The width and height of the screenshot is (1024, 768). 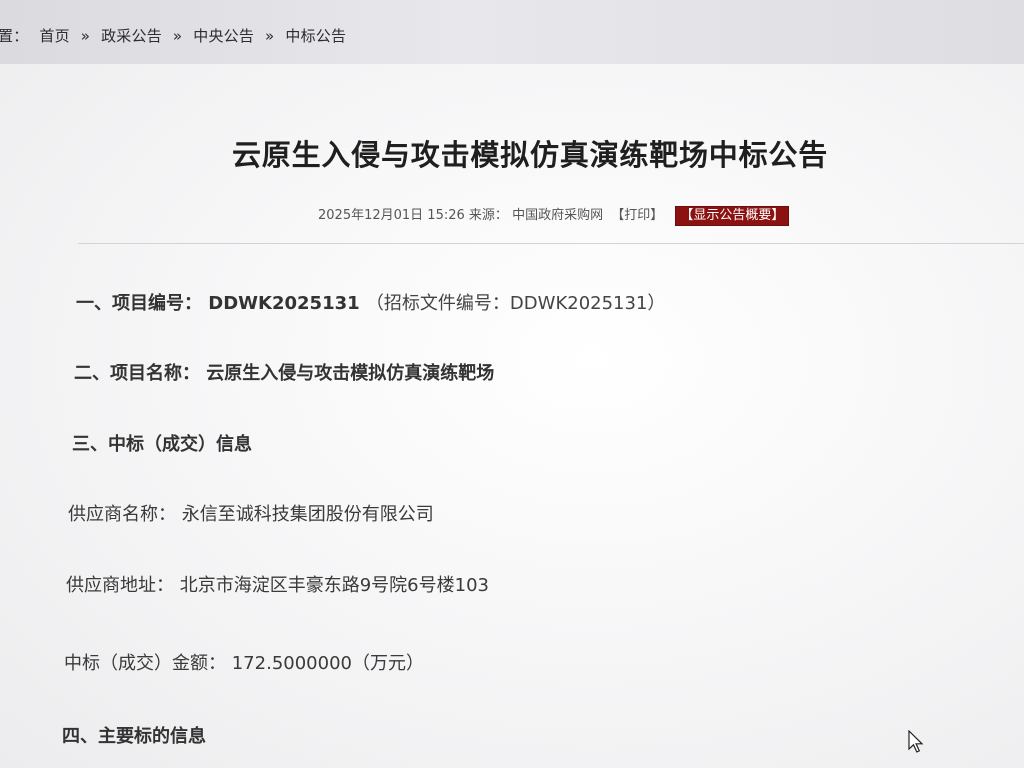 I want to click on award-amount-label: 中标（成交）金额：, so click(x=145, y=663).